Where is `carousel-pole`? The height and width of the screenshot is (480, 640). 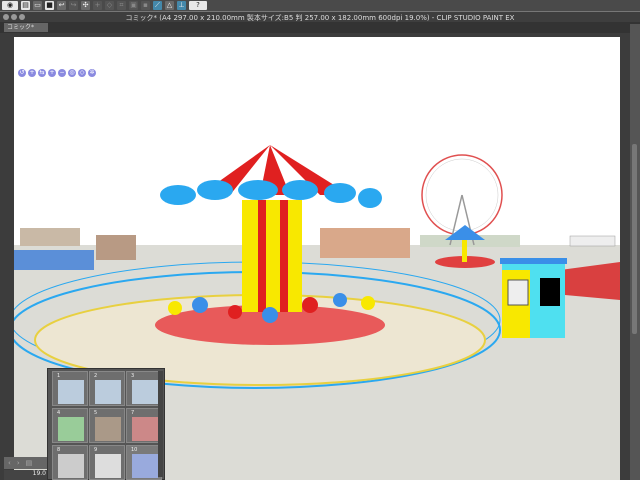
carousel-pole is located at coordinates (272, 256).